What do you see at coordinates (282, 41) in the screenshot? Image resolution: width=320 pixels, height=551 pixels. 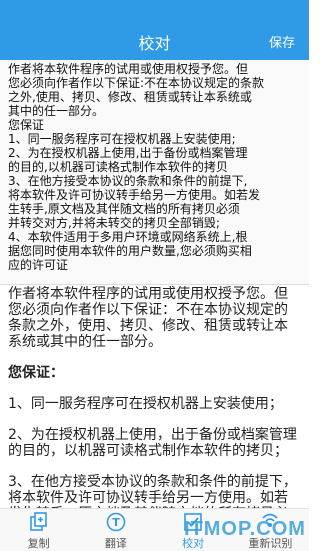 I see `save-button: 保存` at bounding box center [282, 41].